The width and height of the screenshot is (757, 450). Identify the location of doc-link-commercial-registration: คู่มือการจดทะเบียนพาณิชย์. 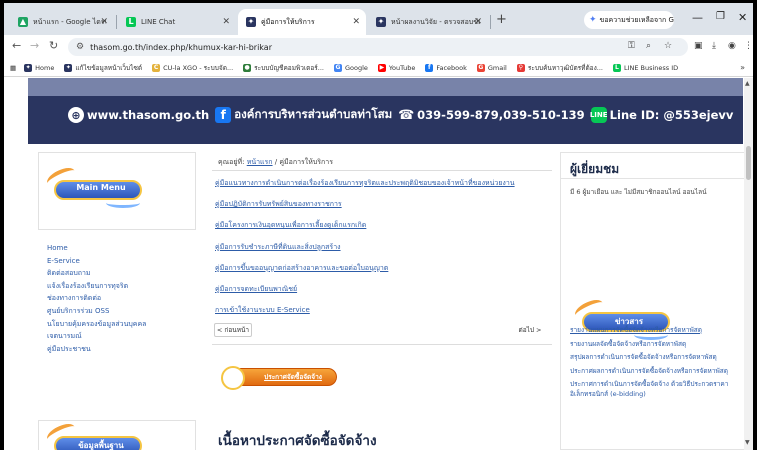
(385, 292).